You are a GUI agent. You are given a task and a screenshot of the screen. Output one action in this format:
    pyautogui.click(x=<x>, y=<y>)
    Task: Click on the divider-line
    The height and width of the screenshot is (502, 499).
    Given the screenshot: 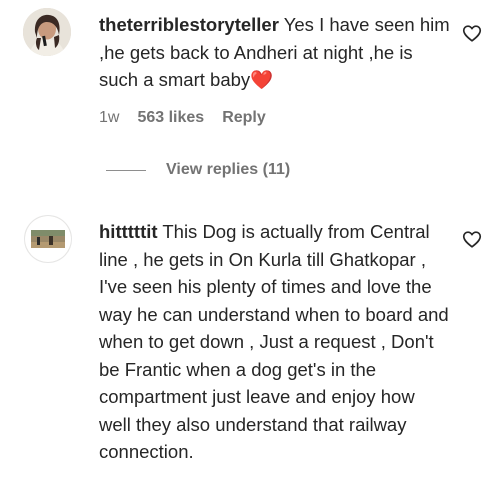 What is the action you would take?
    pyautogui.click(x=126, y=170)
    